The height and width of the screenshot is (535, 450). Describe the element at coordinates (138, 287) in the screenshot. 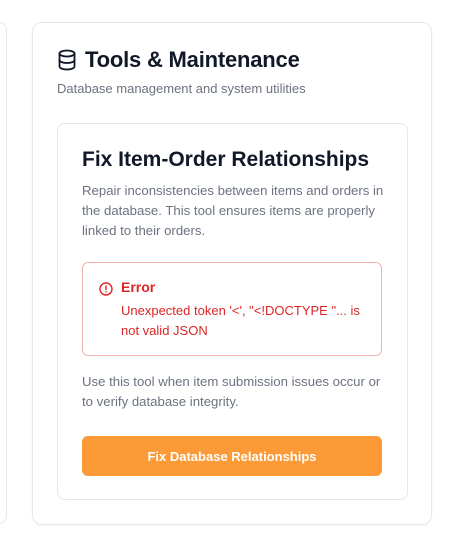

I see `error-title: Error` at that location.